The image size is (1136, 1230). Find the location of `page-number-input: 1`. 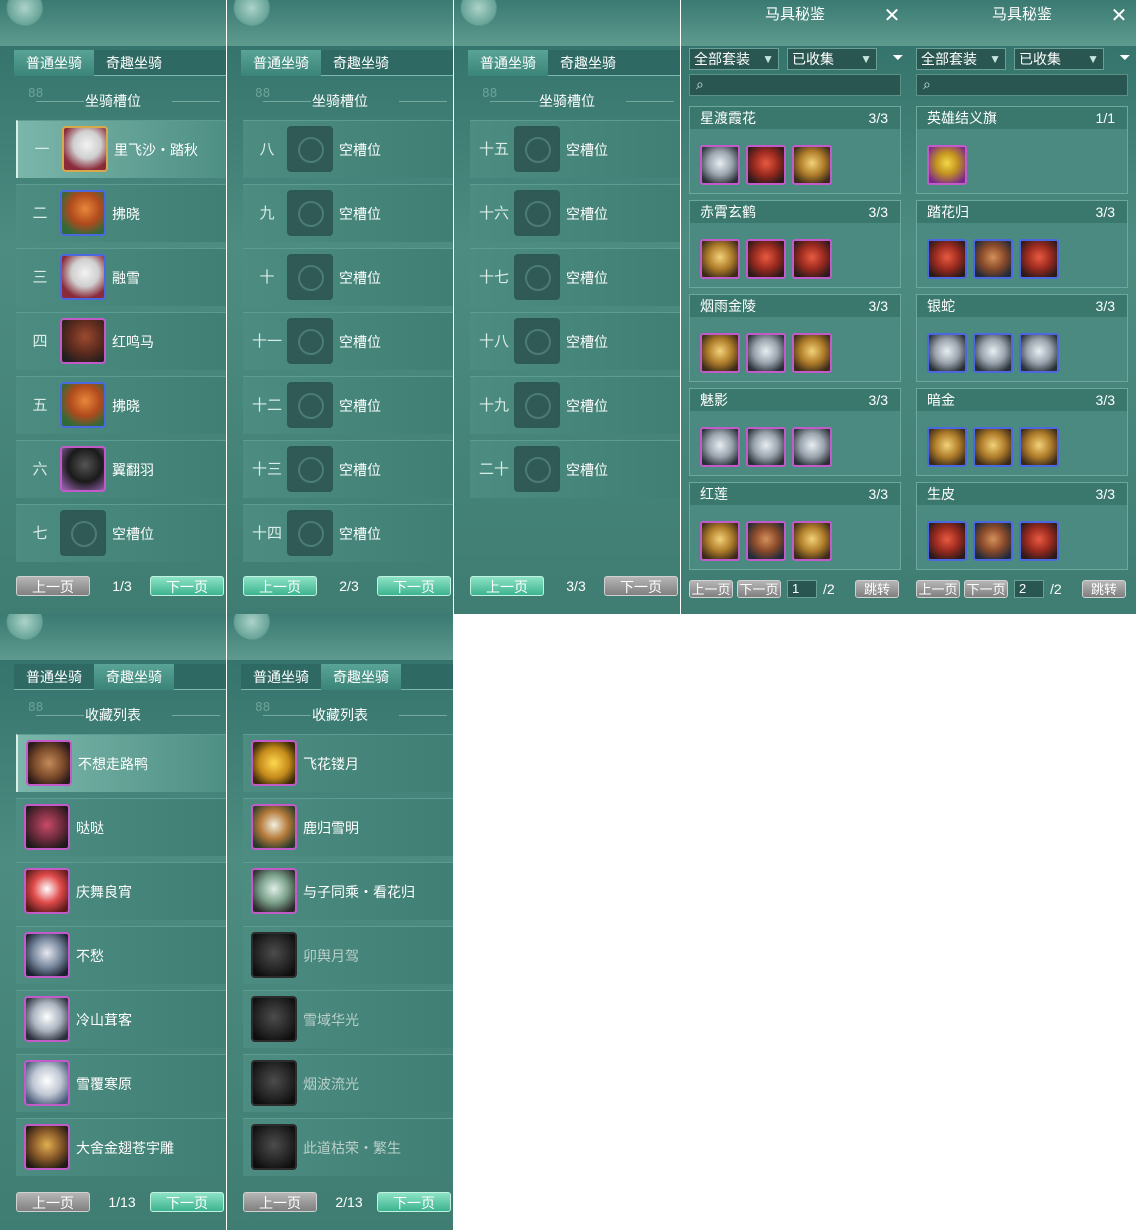

page-number-input: 1 is located at coordinates (802, 589).